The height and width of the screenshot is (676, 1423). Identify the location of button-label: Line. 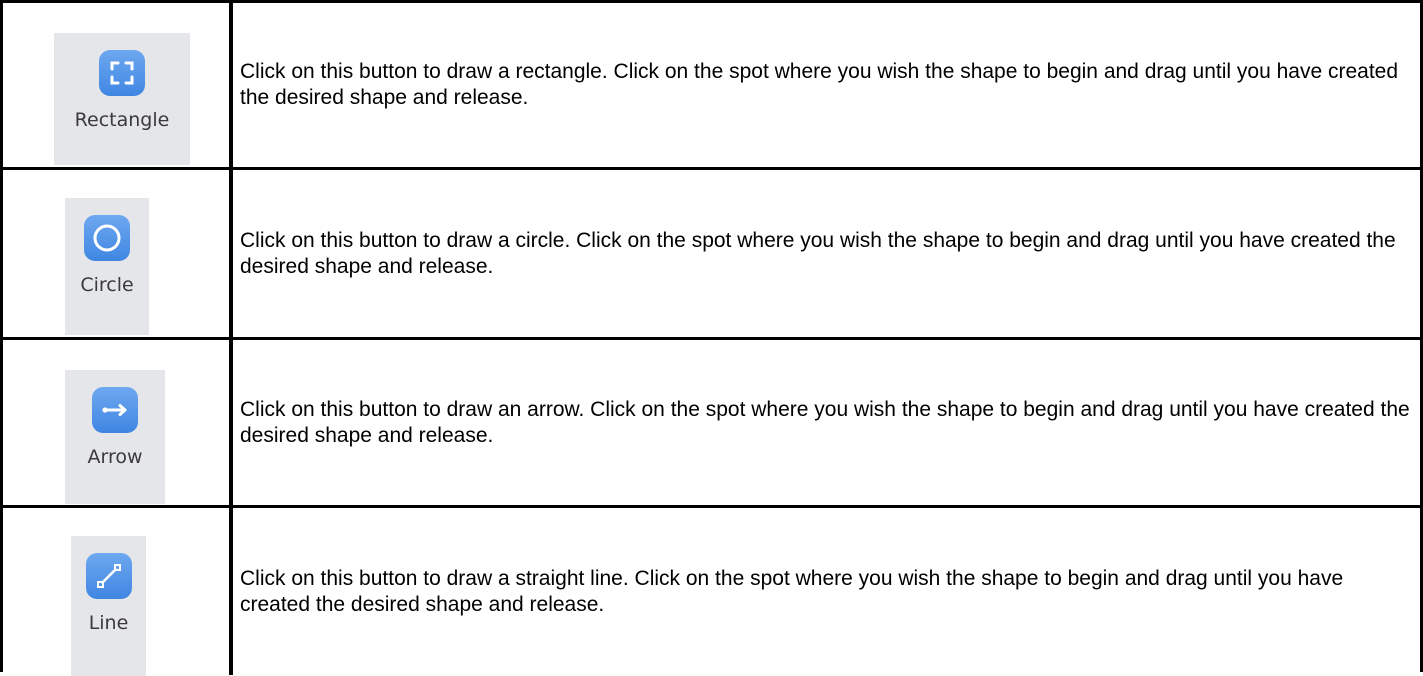
(108, 623).